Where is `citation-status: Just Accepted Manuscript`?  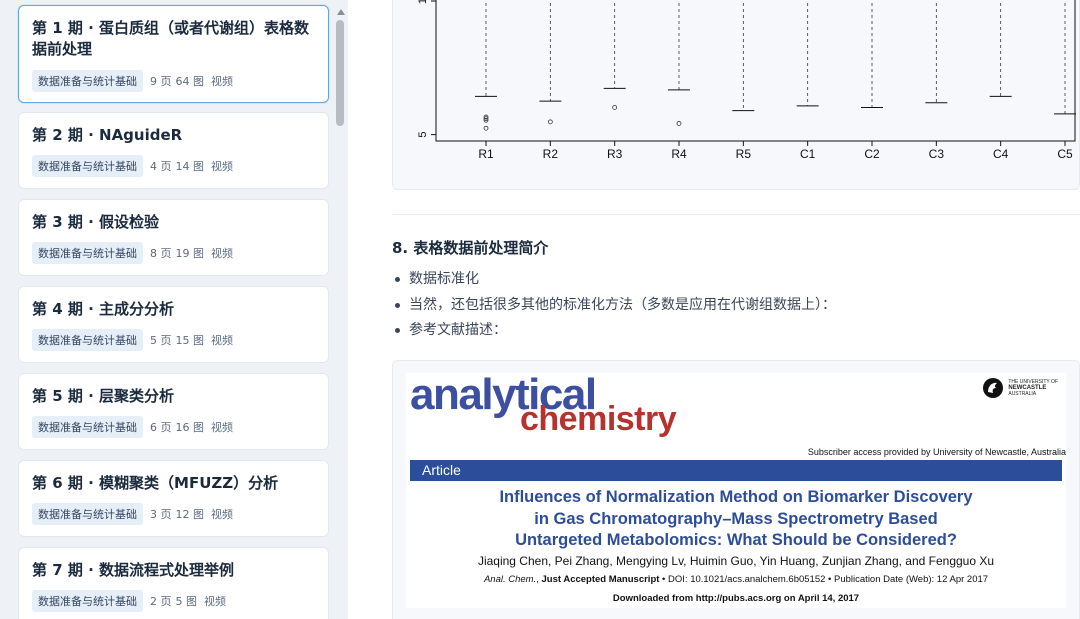
citation-status: Just Accepted Manuscript is located at coordinates (600, 579).